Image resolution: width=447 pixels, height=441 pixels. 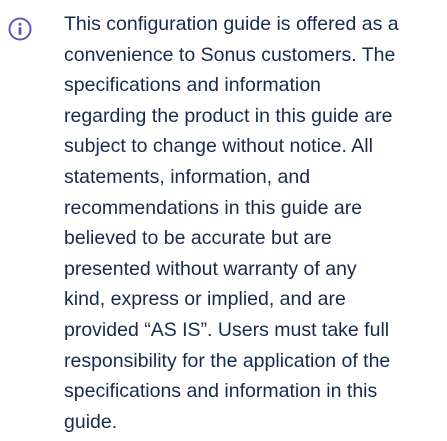 What do you see at coordinates (228, 115) in the screenshot?
I see `notice-line: regarding the product in this guide are` at bounding box center [228, 115].